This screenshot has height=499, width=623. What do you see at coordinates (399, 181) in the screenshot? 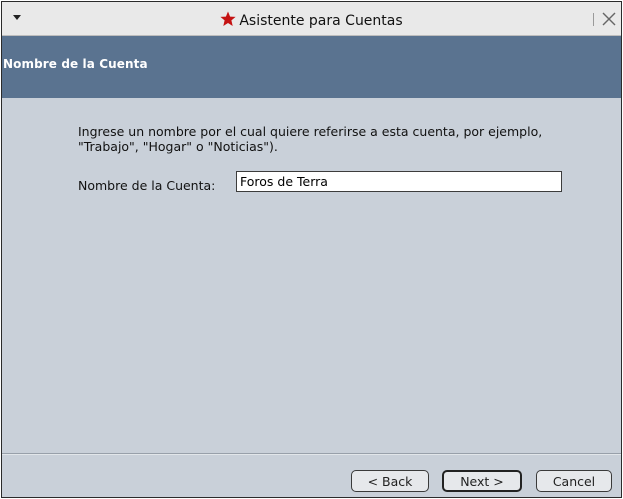
I see `account-name-input` at bounding box center [399, 181].